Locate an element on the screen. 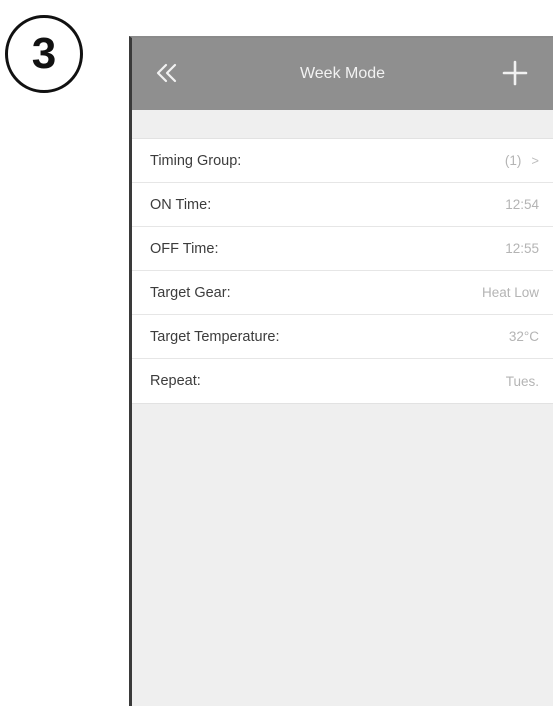 Image resolution: width=553 pixels, height=706 pixels. timing-group-label: Timing Group: is located at coordinates (196, 160).